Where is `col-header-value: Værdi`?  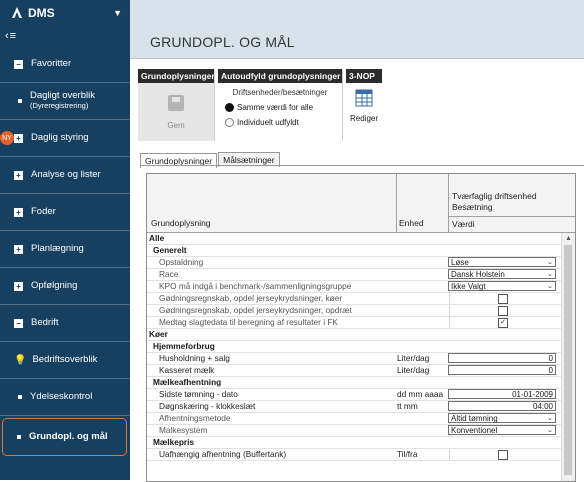 col-header-value: Værdi is located at coordinates (463, 224).